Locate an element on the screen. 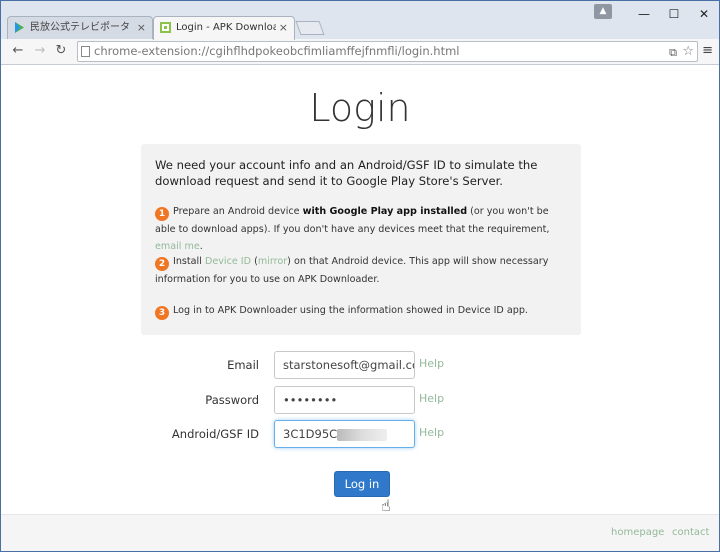  step-text: Install is located at coordinates (189, 261).